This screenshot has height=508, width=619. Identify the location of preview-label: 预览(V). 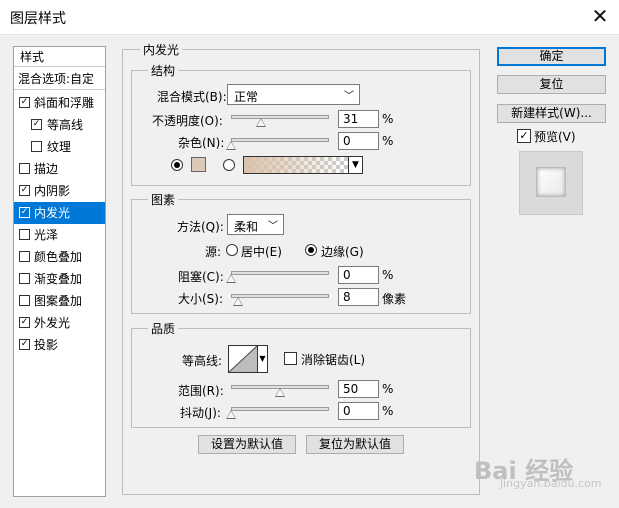
(555, 137).